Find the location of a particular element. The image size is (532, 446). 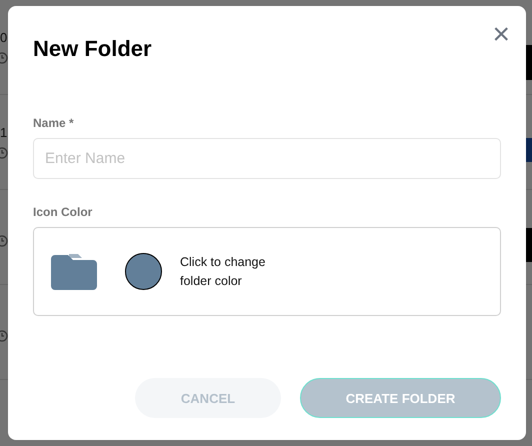

close-button: × is located at coordinates (501, 35).